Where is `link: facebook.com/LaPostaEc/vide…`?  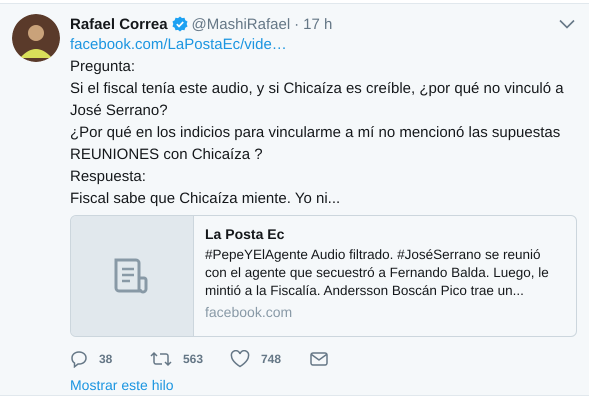 link: facebook.com/LaPostaEc/vide… is located at coordinates (323, 45).